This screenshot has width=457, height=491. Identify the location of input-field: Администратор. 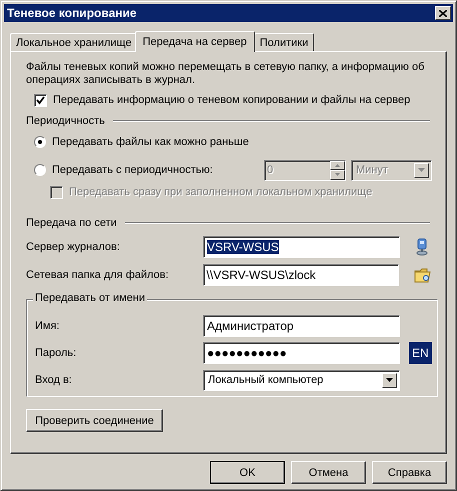
(301, 326).